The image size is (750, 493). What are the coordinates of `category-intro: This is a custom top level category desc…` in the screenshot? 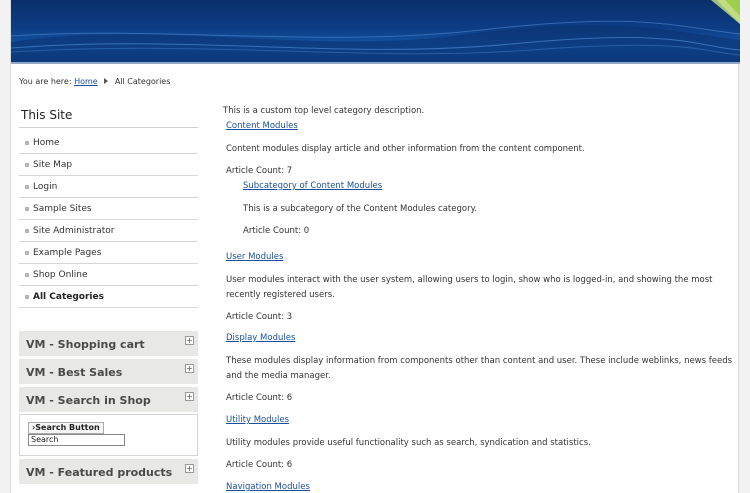 It's located at (324, 111).